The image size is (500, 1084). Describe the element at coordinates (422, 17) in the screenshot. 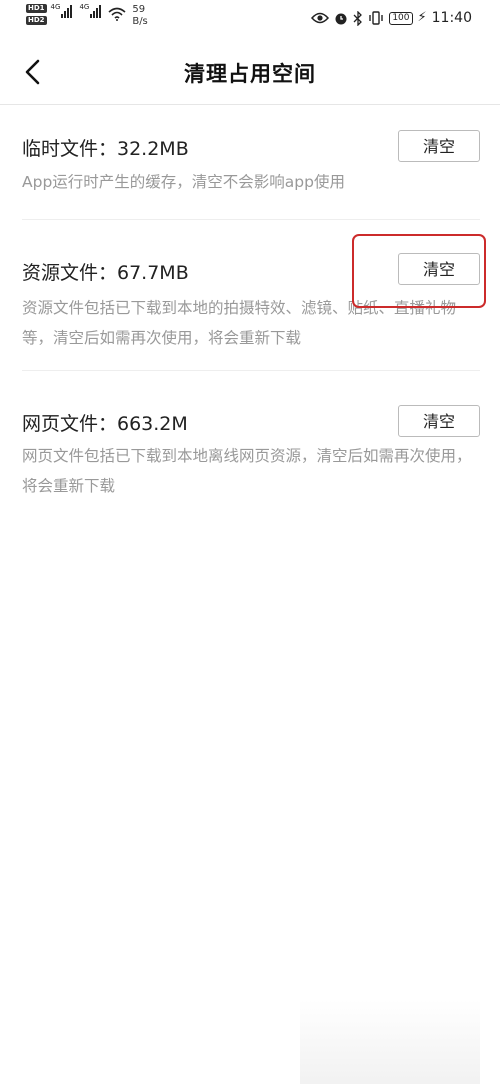

I see `charging-icon: ⚡` at that location.